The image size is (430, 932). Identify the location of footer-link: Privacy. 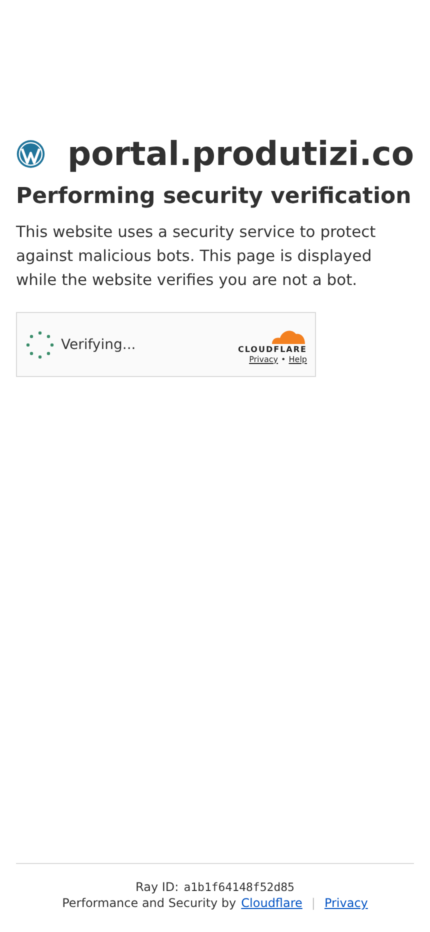
(346, 903).